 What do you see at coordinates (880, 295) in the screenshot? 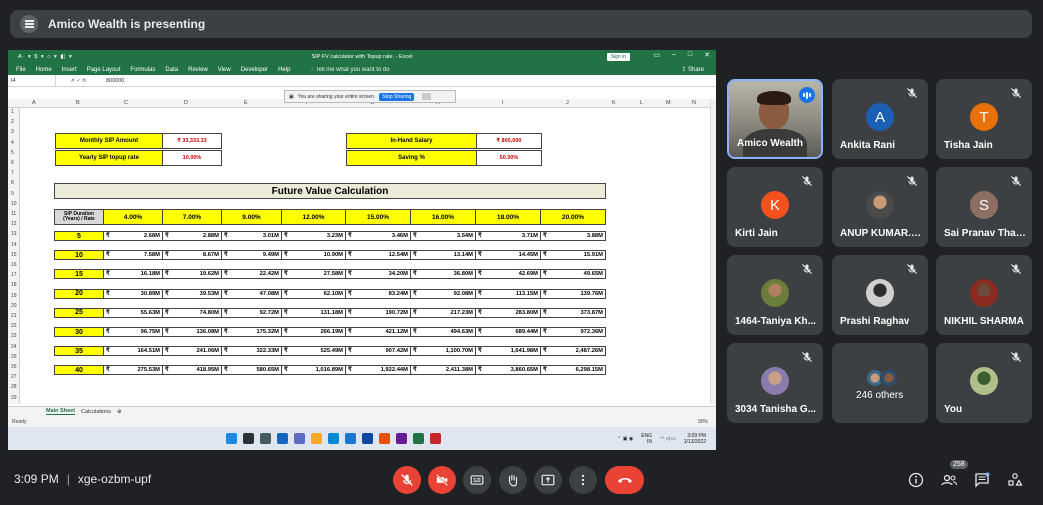
I see `participant-tile: Prashi Raghav` at bounding box center [880, 295].